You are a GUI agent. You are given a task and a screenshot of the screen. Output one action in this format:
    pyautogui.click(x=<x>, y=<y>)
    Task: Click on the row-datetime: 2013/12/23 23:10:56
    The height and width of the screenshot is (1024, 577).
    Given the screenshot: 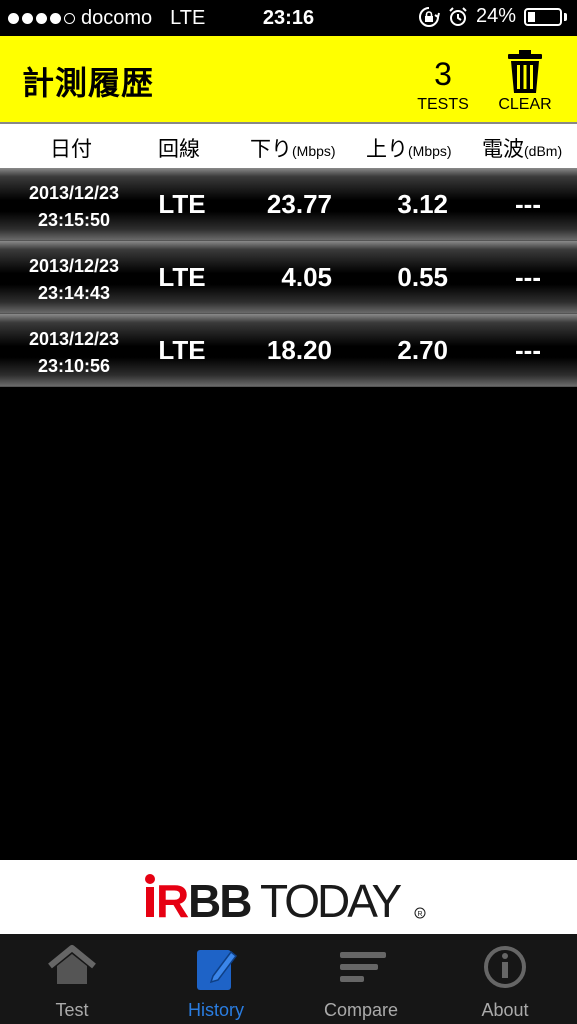 What is the action you would take?
    pyautogui.click(x=74, y=353)
    